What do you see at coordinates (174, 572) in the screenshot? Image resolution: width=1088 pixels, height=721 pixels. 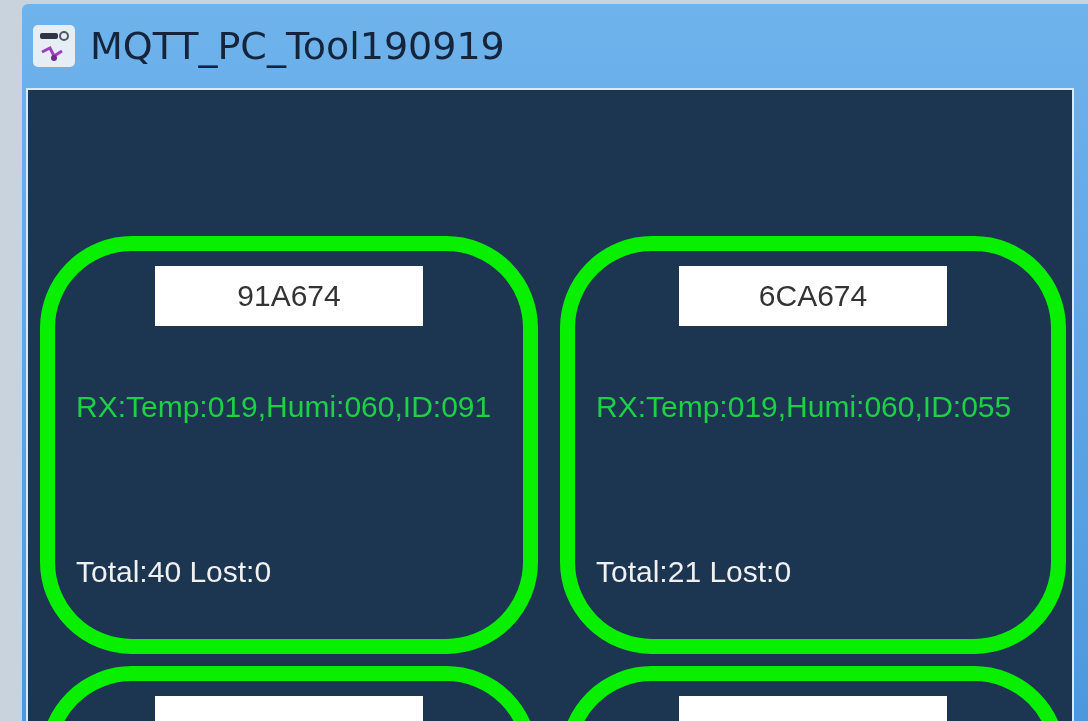 I see `packet-stats: Total:40 Lost:0` at bounding box center [174, 572].